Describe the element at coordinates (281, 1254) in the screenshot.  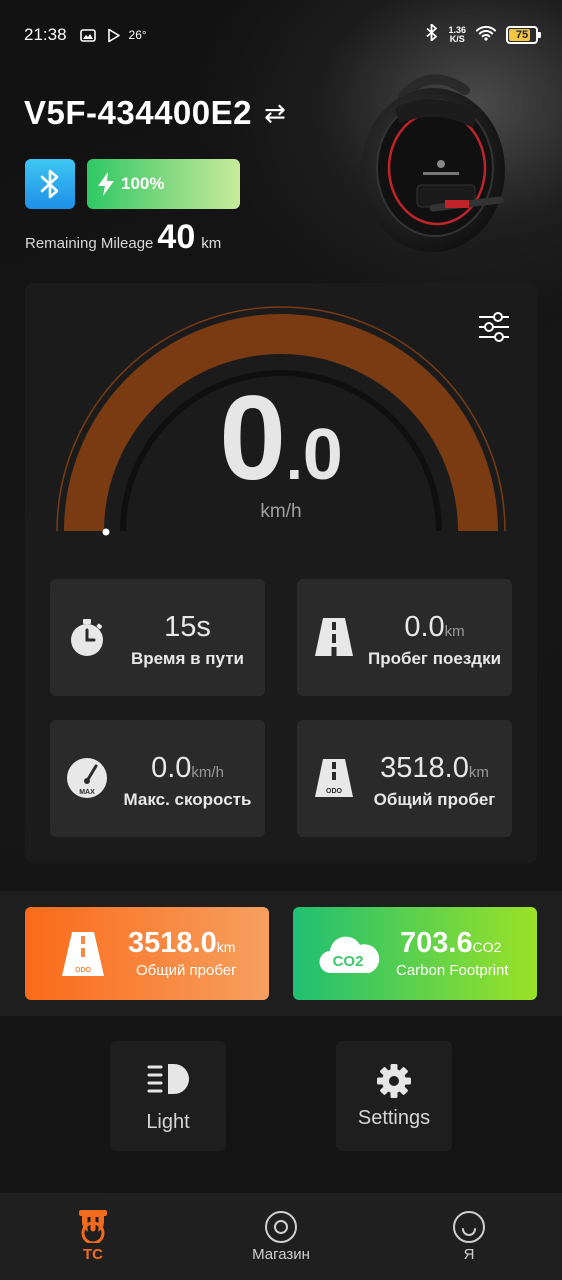
I see `nav-item-store-label: Магазин` at that location.